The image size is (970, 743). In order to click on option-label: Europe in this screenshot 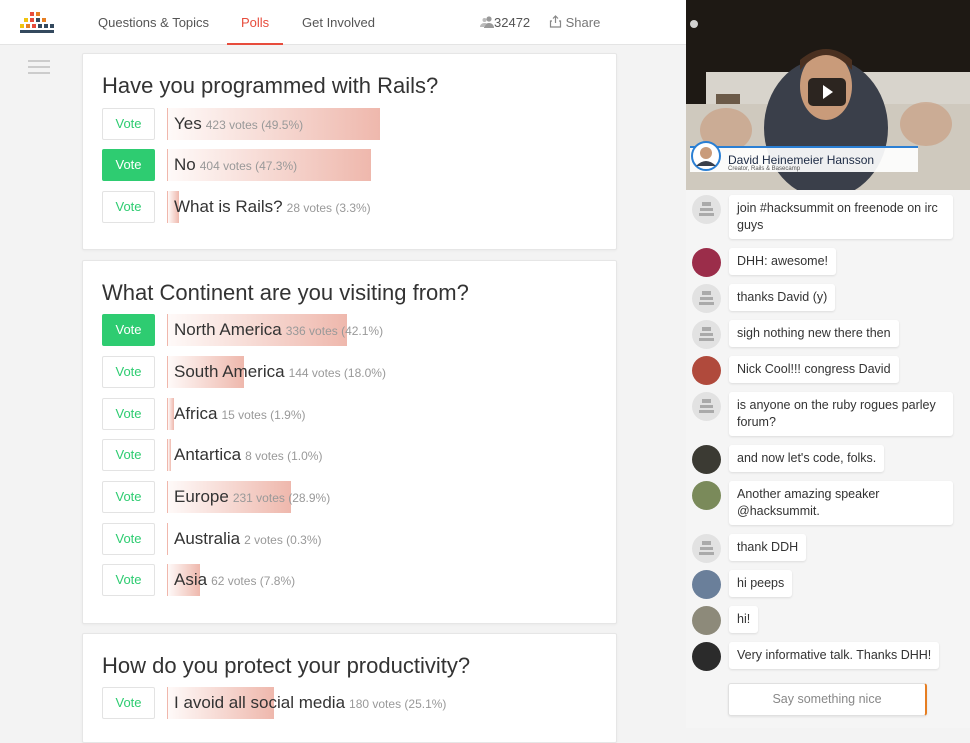, I will do `click(201, 496)`.